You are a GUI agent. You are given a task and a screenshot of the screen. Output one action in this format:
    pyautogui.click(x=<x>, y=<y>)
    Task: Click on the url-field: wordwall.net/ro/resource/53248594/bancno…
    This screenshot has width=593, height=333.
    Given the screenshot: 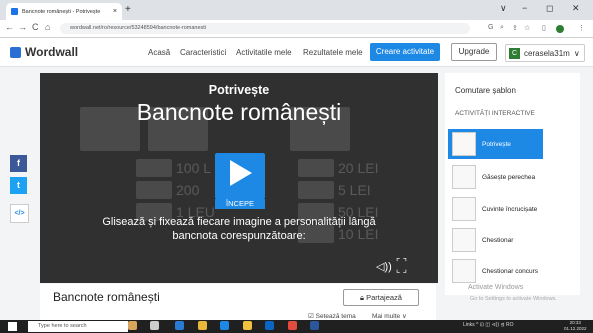 What is the action you would take?
    pyautogui.click(x=265, y=28)
    